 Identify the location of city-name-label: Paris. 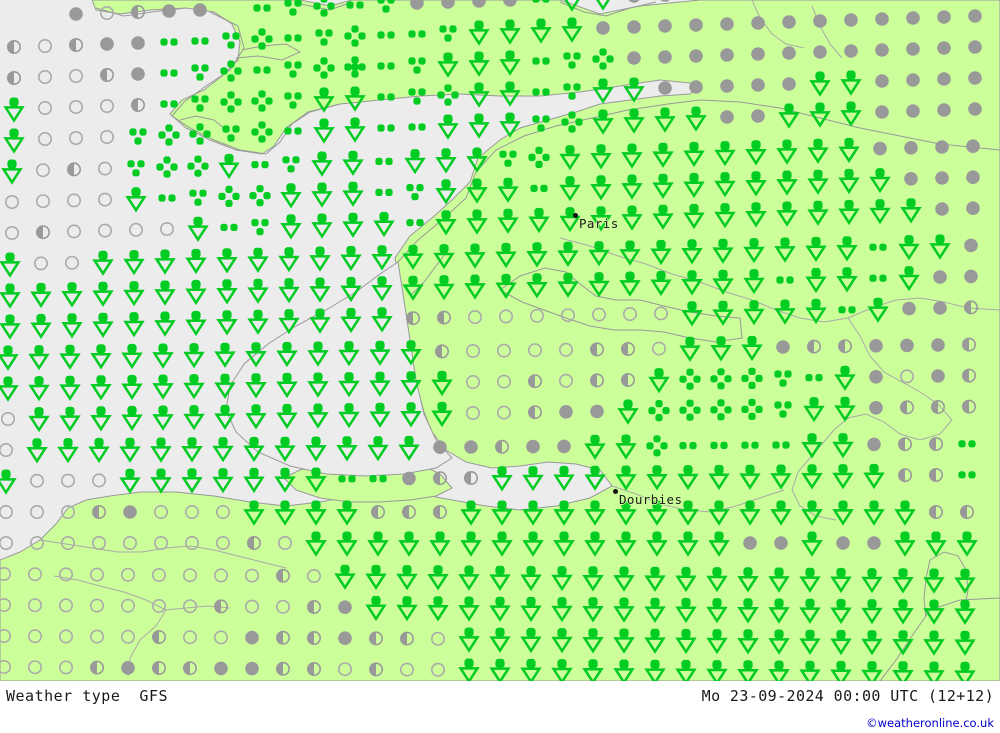
(599, 223).